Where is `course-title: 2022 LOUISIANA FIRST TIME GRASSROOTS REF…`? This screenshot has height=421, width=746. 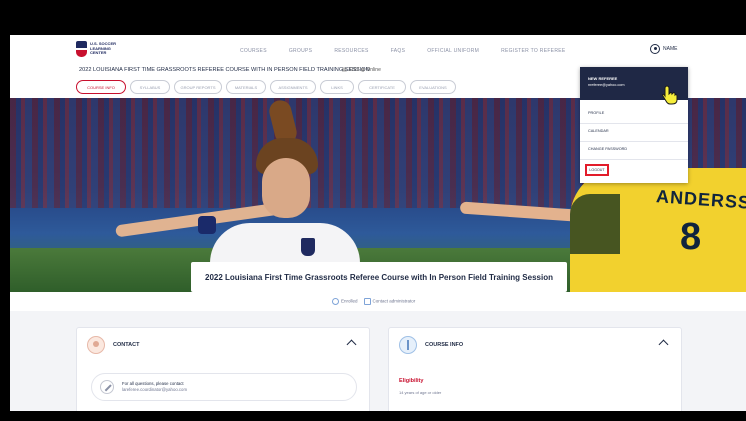
course-title: 2022 LOUISIANA FIRST TIME GRASSROOTS REF… is located at coordinates (224, 70).